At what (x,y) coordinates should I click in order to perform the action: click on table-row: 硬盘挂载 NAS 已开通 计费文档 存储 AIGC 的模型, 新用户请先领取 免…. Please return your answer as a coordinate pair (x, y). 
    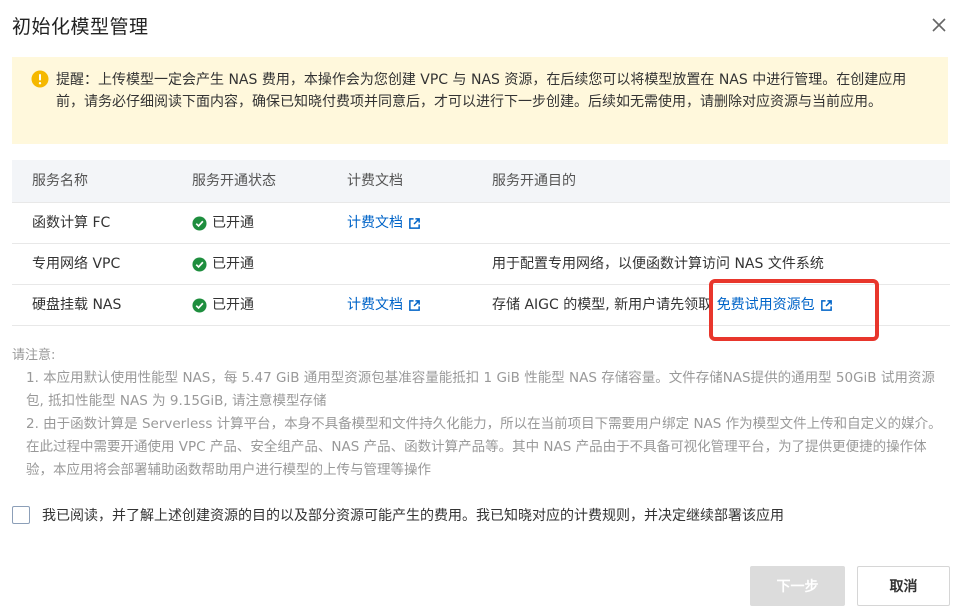
    Looking at the image, I should click on (481, 305).